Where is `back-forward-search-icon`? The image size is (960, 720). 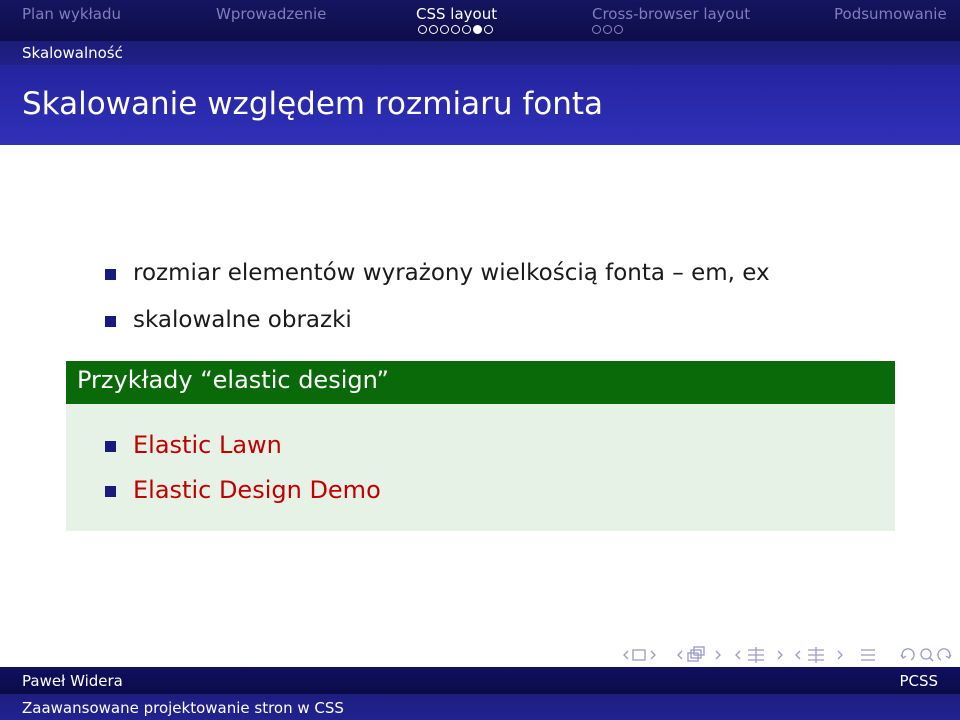
back-forward-search-icon is located at coordinates (926, 655).